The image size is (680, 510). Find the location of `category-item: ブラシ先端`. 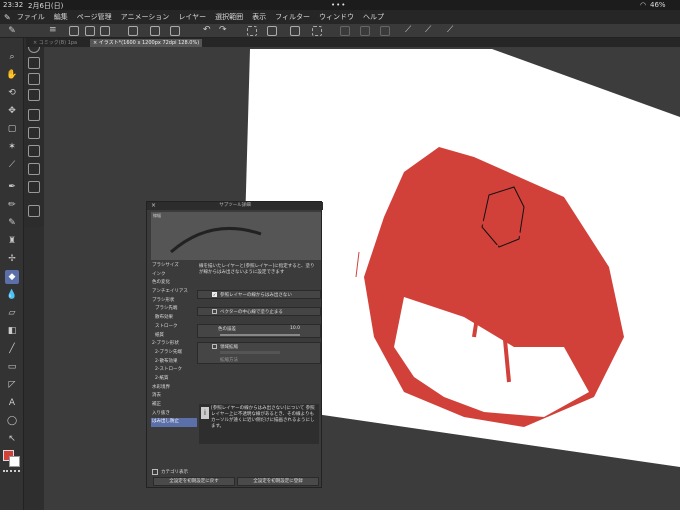

category-item: ブラシ先端 is located at coordinates (174, 309).